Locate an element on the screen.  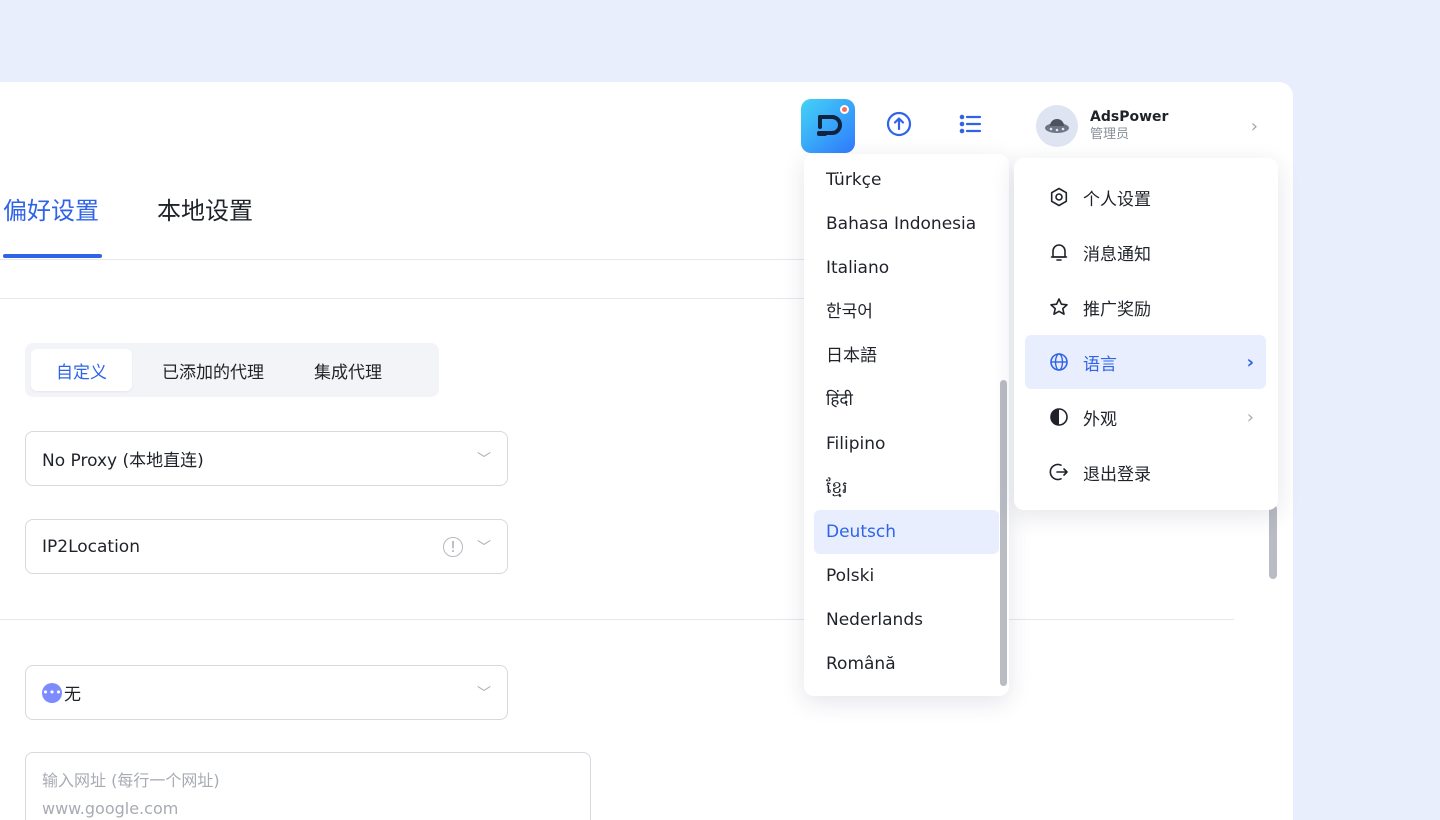
menu-item-logout: 退出登录 is located at coordinates (1145, 472).